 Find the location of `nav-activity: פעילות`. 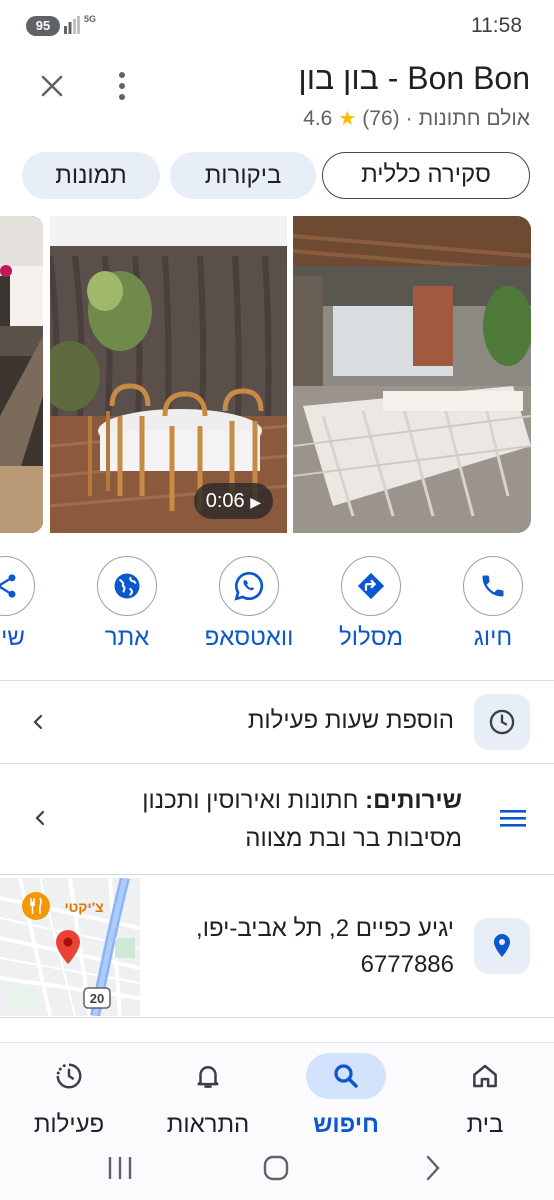

nav-activity: פעילות is located at coordinates (69, 1096).